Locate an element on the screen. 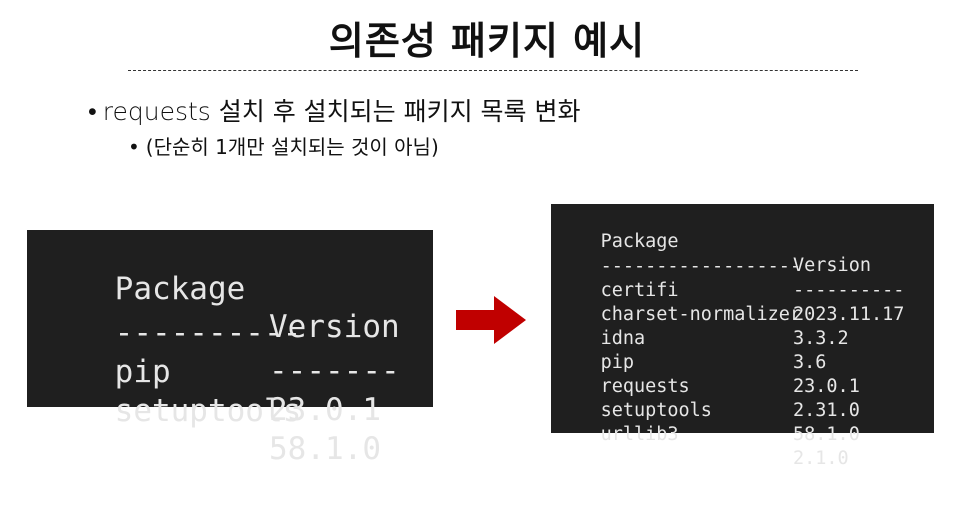  bullet-main-text: requests 설치 후 설치되는 패키지 목록 변화 is located at coordinates (341, 111).